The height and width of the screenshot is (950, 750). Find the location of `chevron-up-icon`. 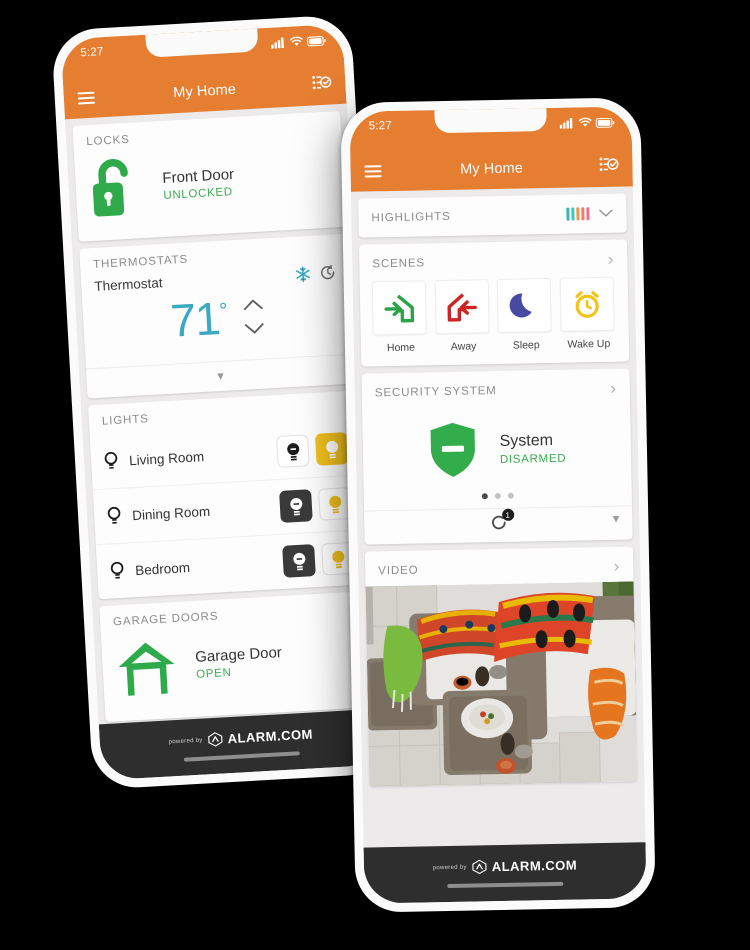

chevron-up-icon is located at coordinates (253, 304).